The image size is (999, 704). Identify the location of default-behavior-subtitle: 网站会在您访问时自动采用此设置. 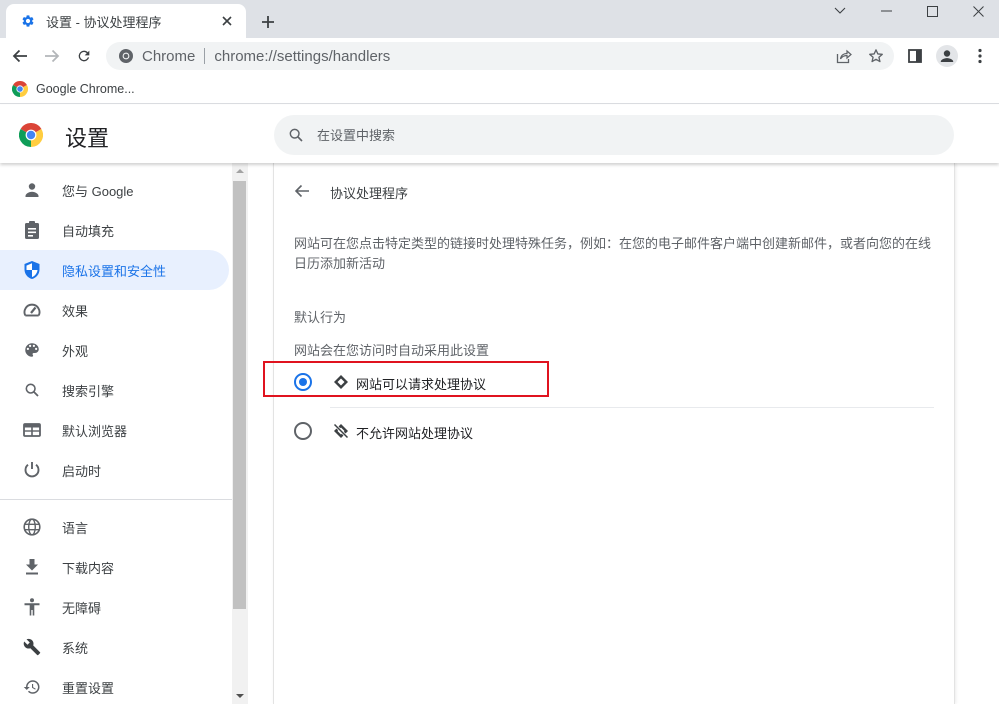
(392, 350).